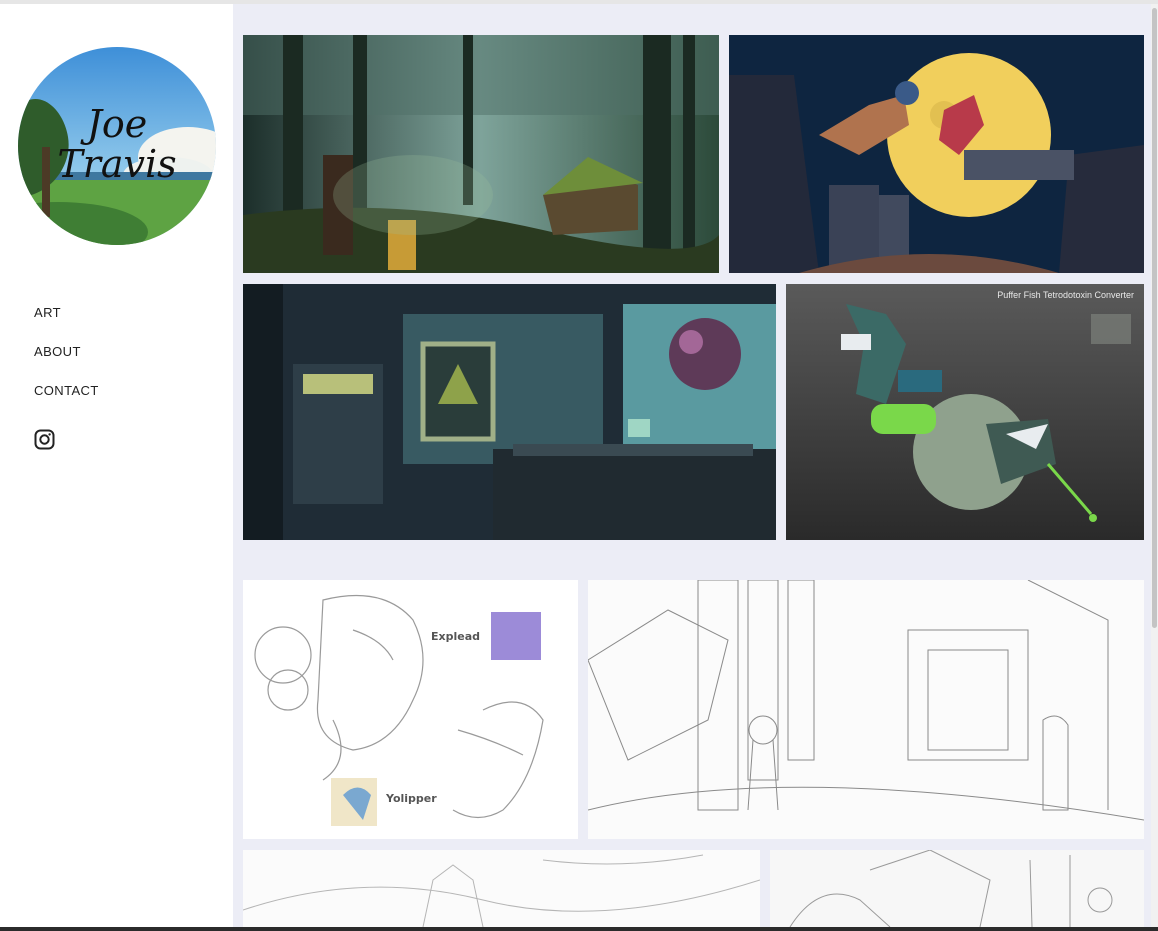 The height and width of the screenshot is (931, 1158). What do you see at coordinates (44, 439) in the screenshot?
I see `instagram-icon` at bounding box center [44, 439].